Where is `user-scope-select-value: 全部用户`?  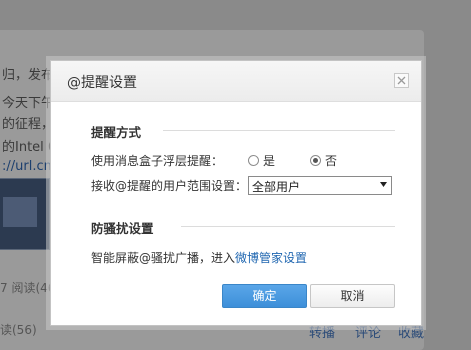
user-scope-select-value: 全部用户 is located at coordinates (276, 187).